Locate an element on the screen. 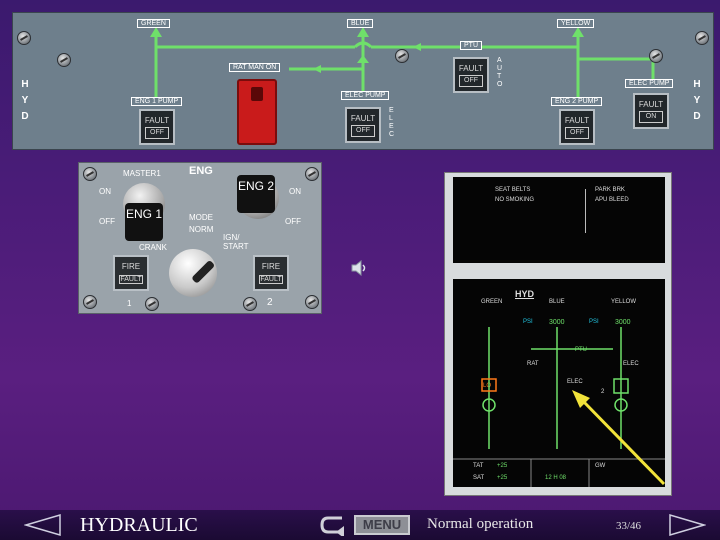 Image resolution: width=720 pixels, height=540 pixels. eng2-fire-fault-indicator: FIRE FAULT is located at coordinates (271, 273).